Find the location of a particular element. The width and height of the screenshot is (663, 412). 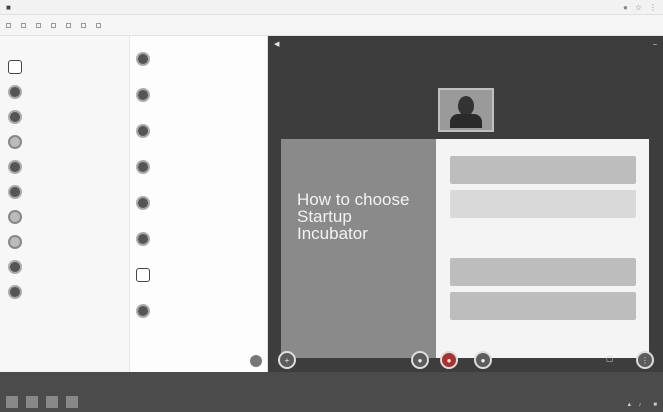

extension-icon: ● is located at coordinates (625, 7).